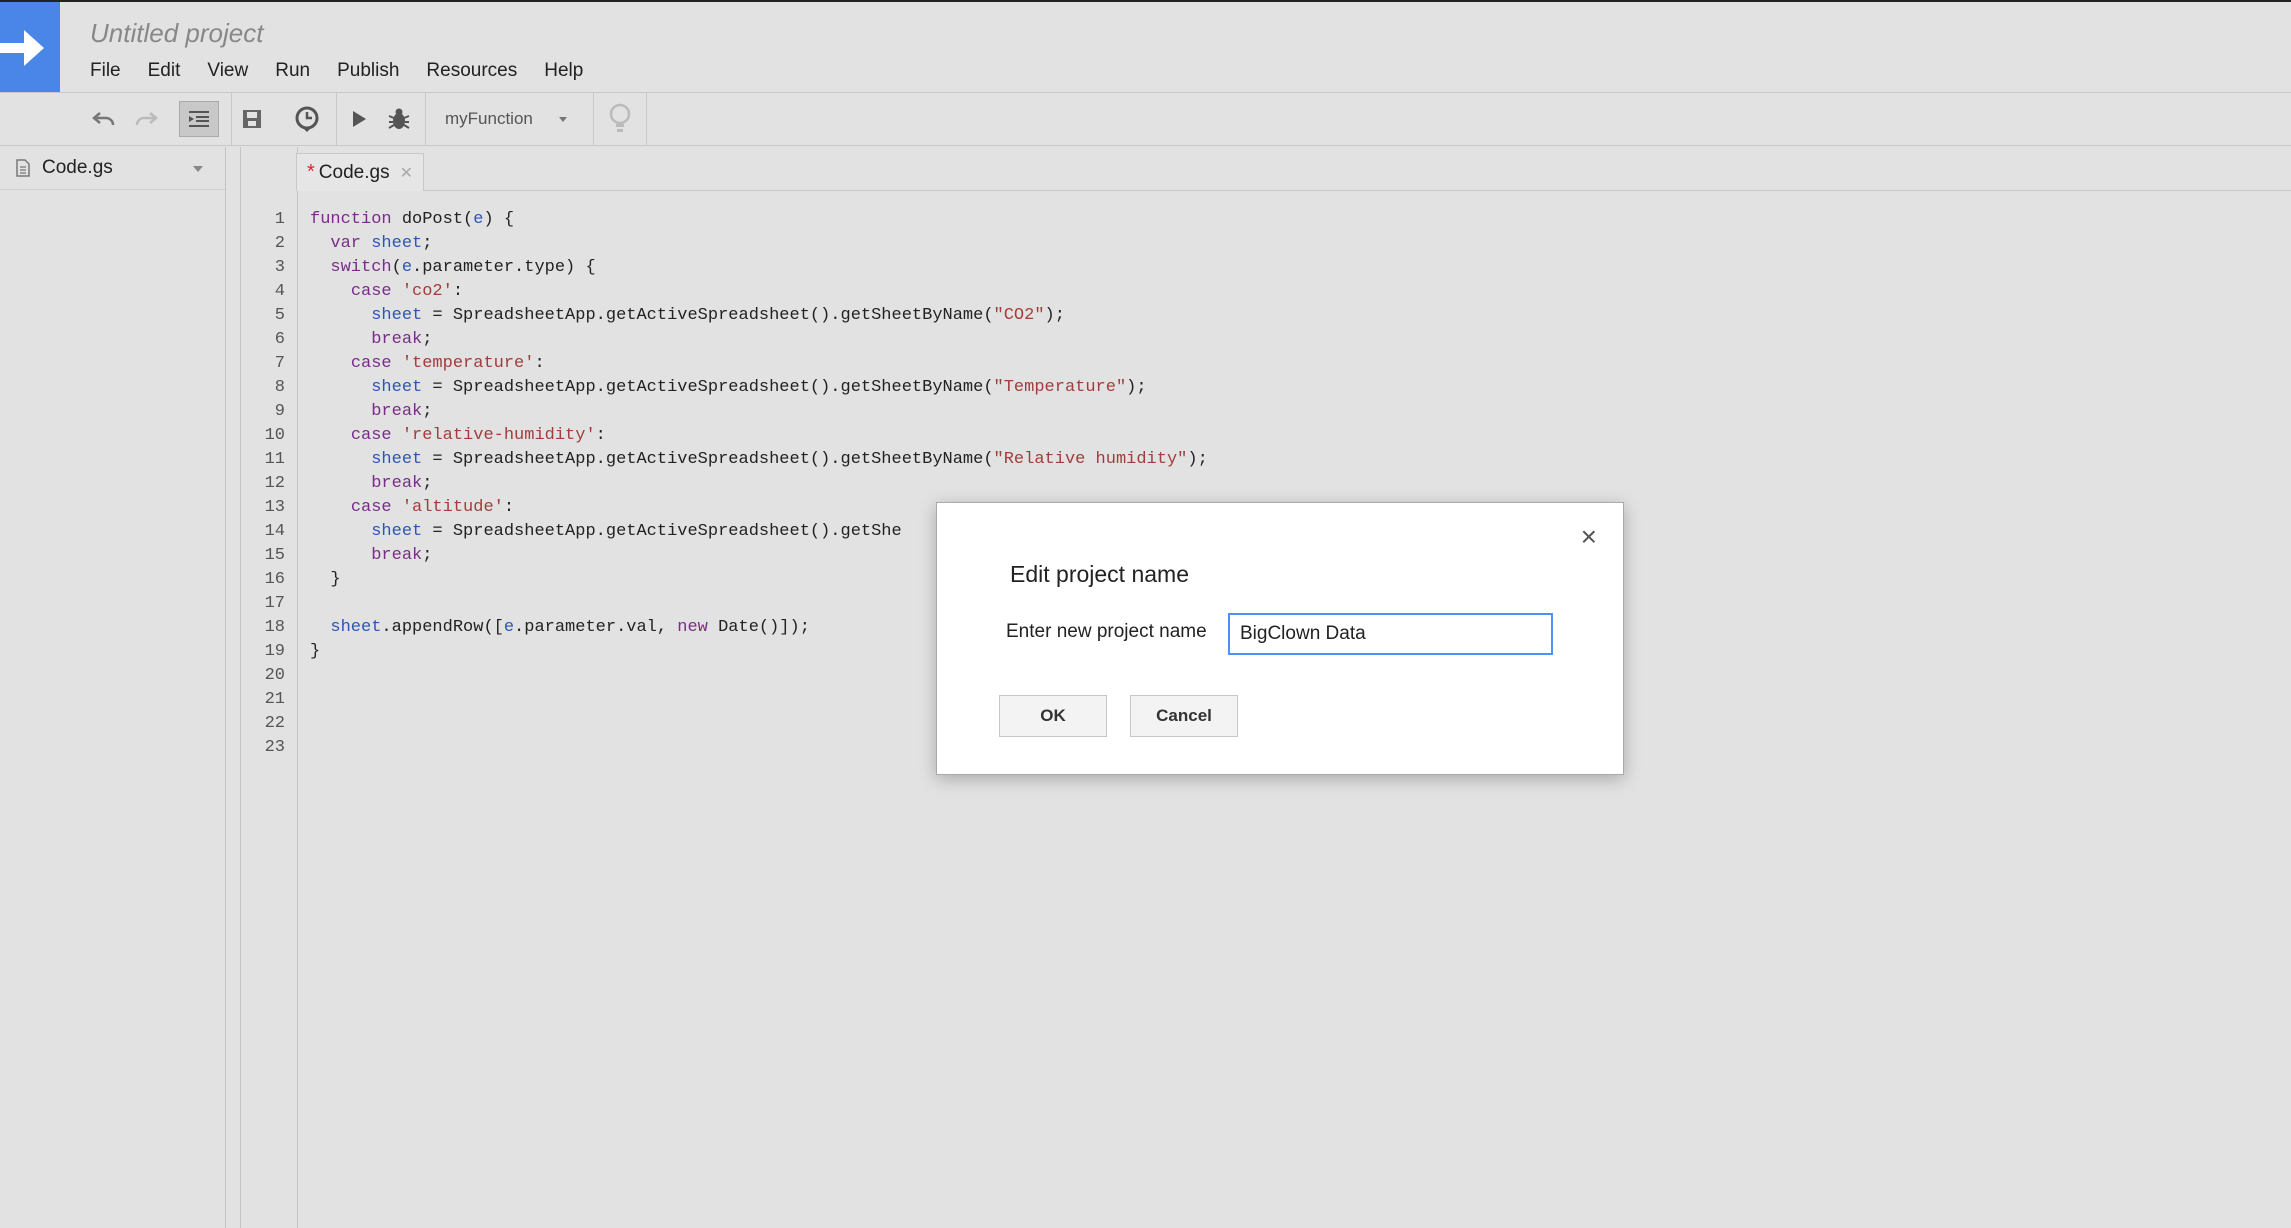 The height and width of the screenshot is (1228, 2291). I want to click on sidebar-file-label: Code.gs, so click(77, 167).